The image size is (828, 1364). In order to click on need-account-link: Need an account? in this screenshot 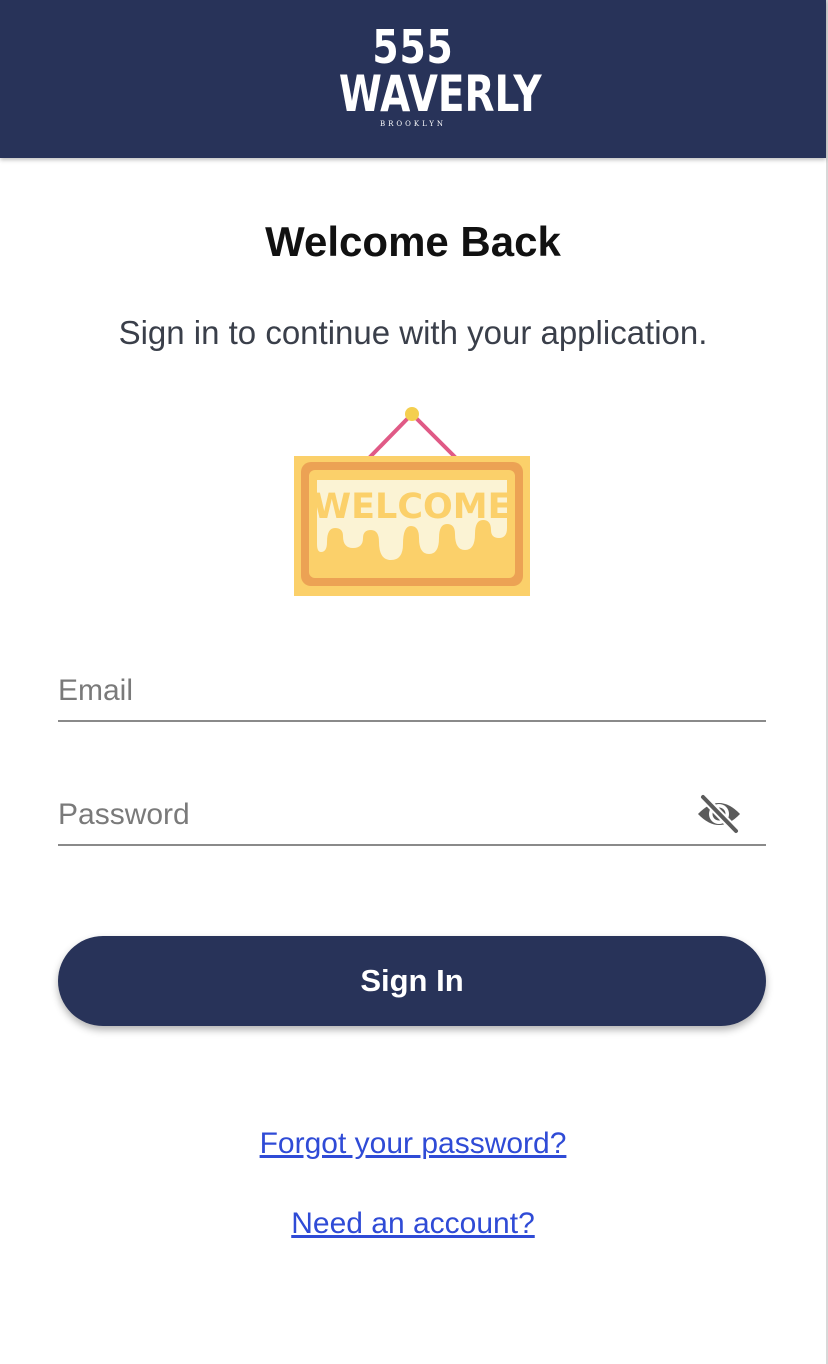, I will do `click(413, 1224)`.